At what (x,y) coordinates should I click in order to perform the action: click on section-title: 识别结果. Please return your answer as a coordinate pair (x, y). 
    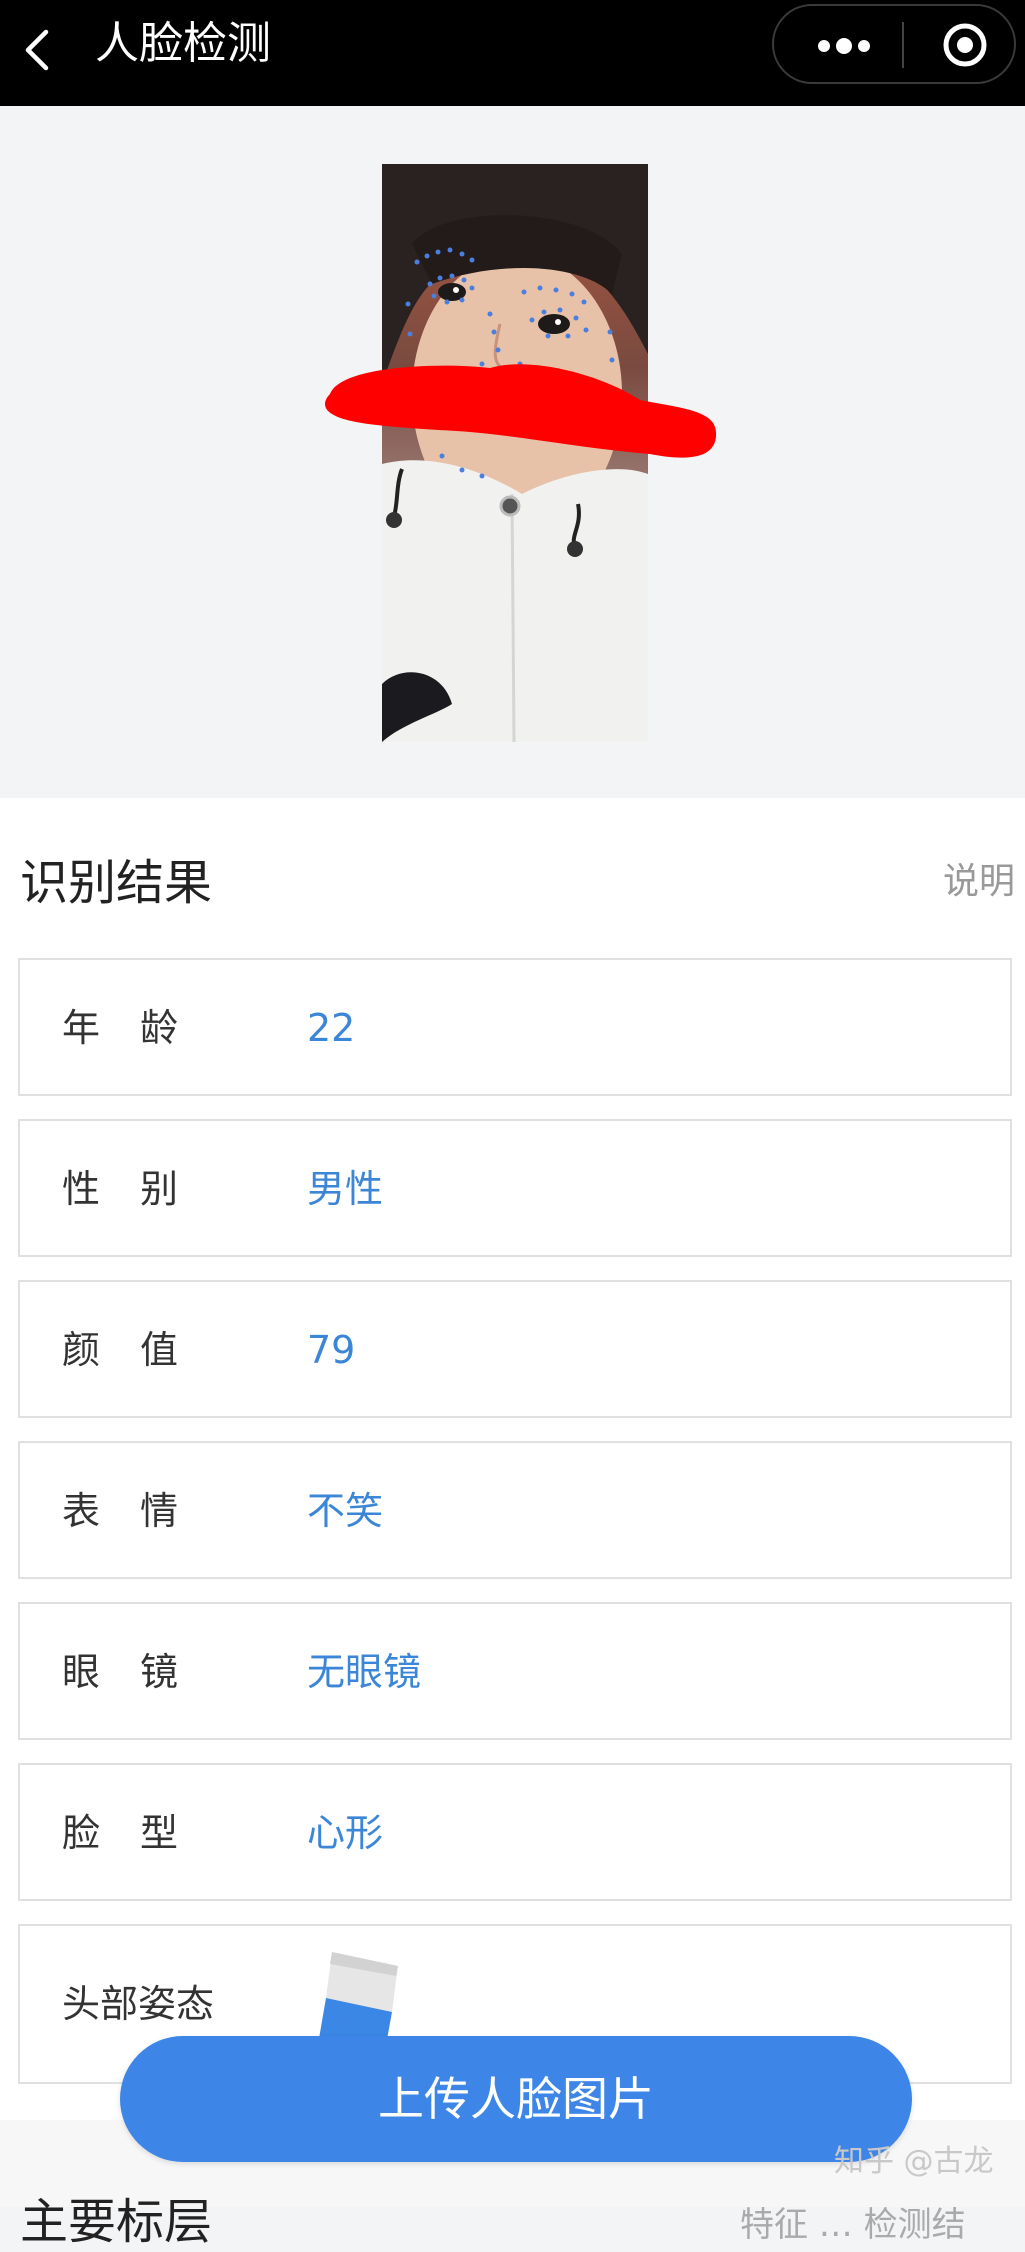
    Looking at the image, I should click on (116, 883).